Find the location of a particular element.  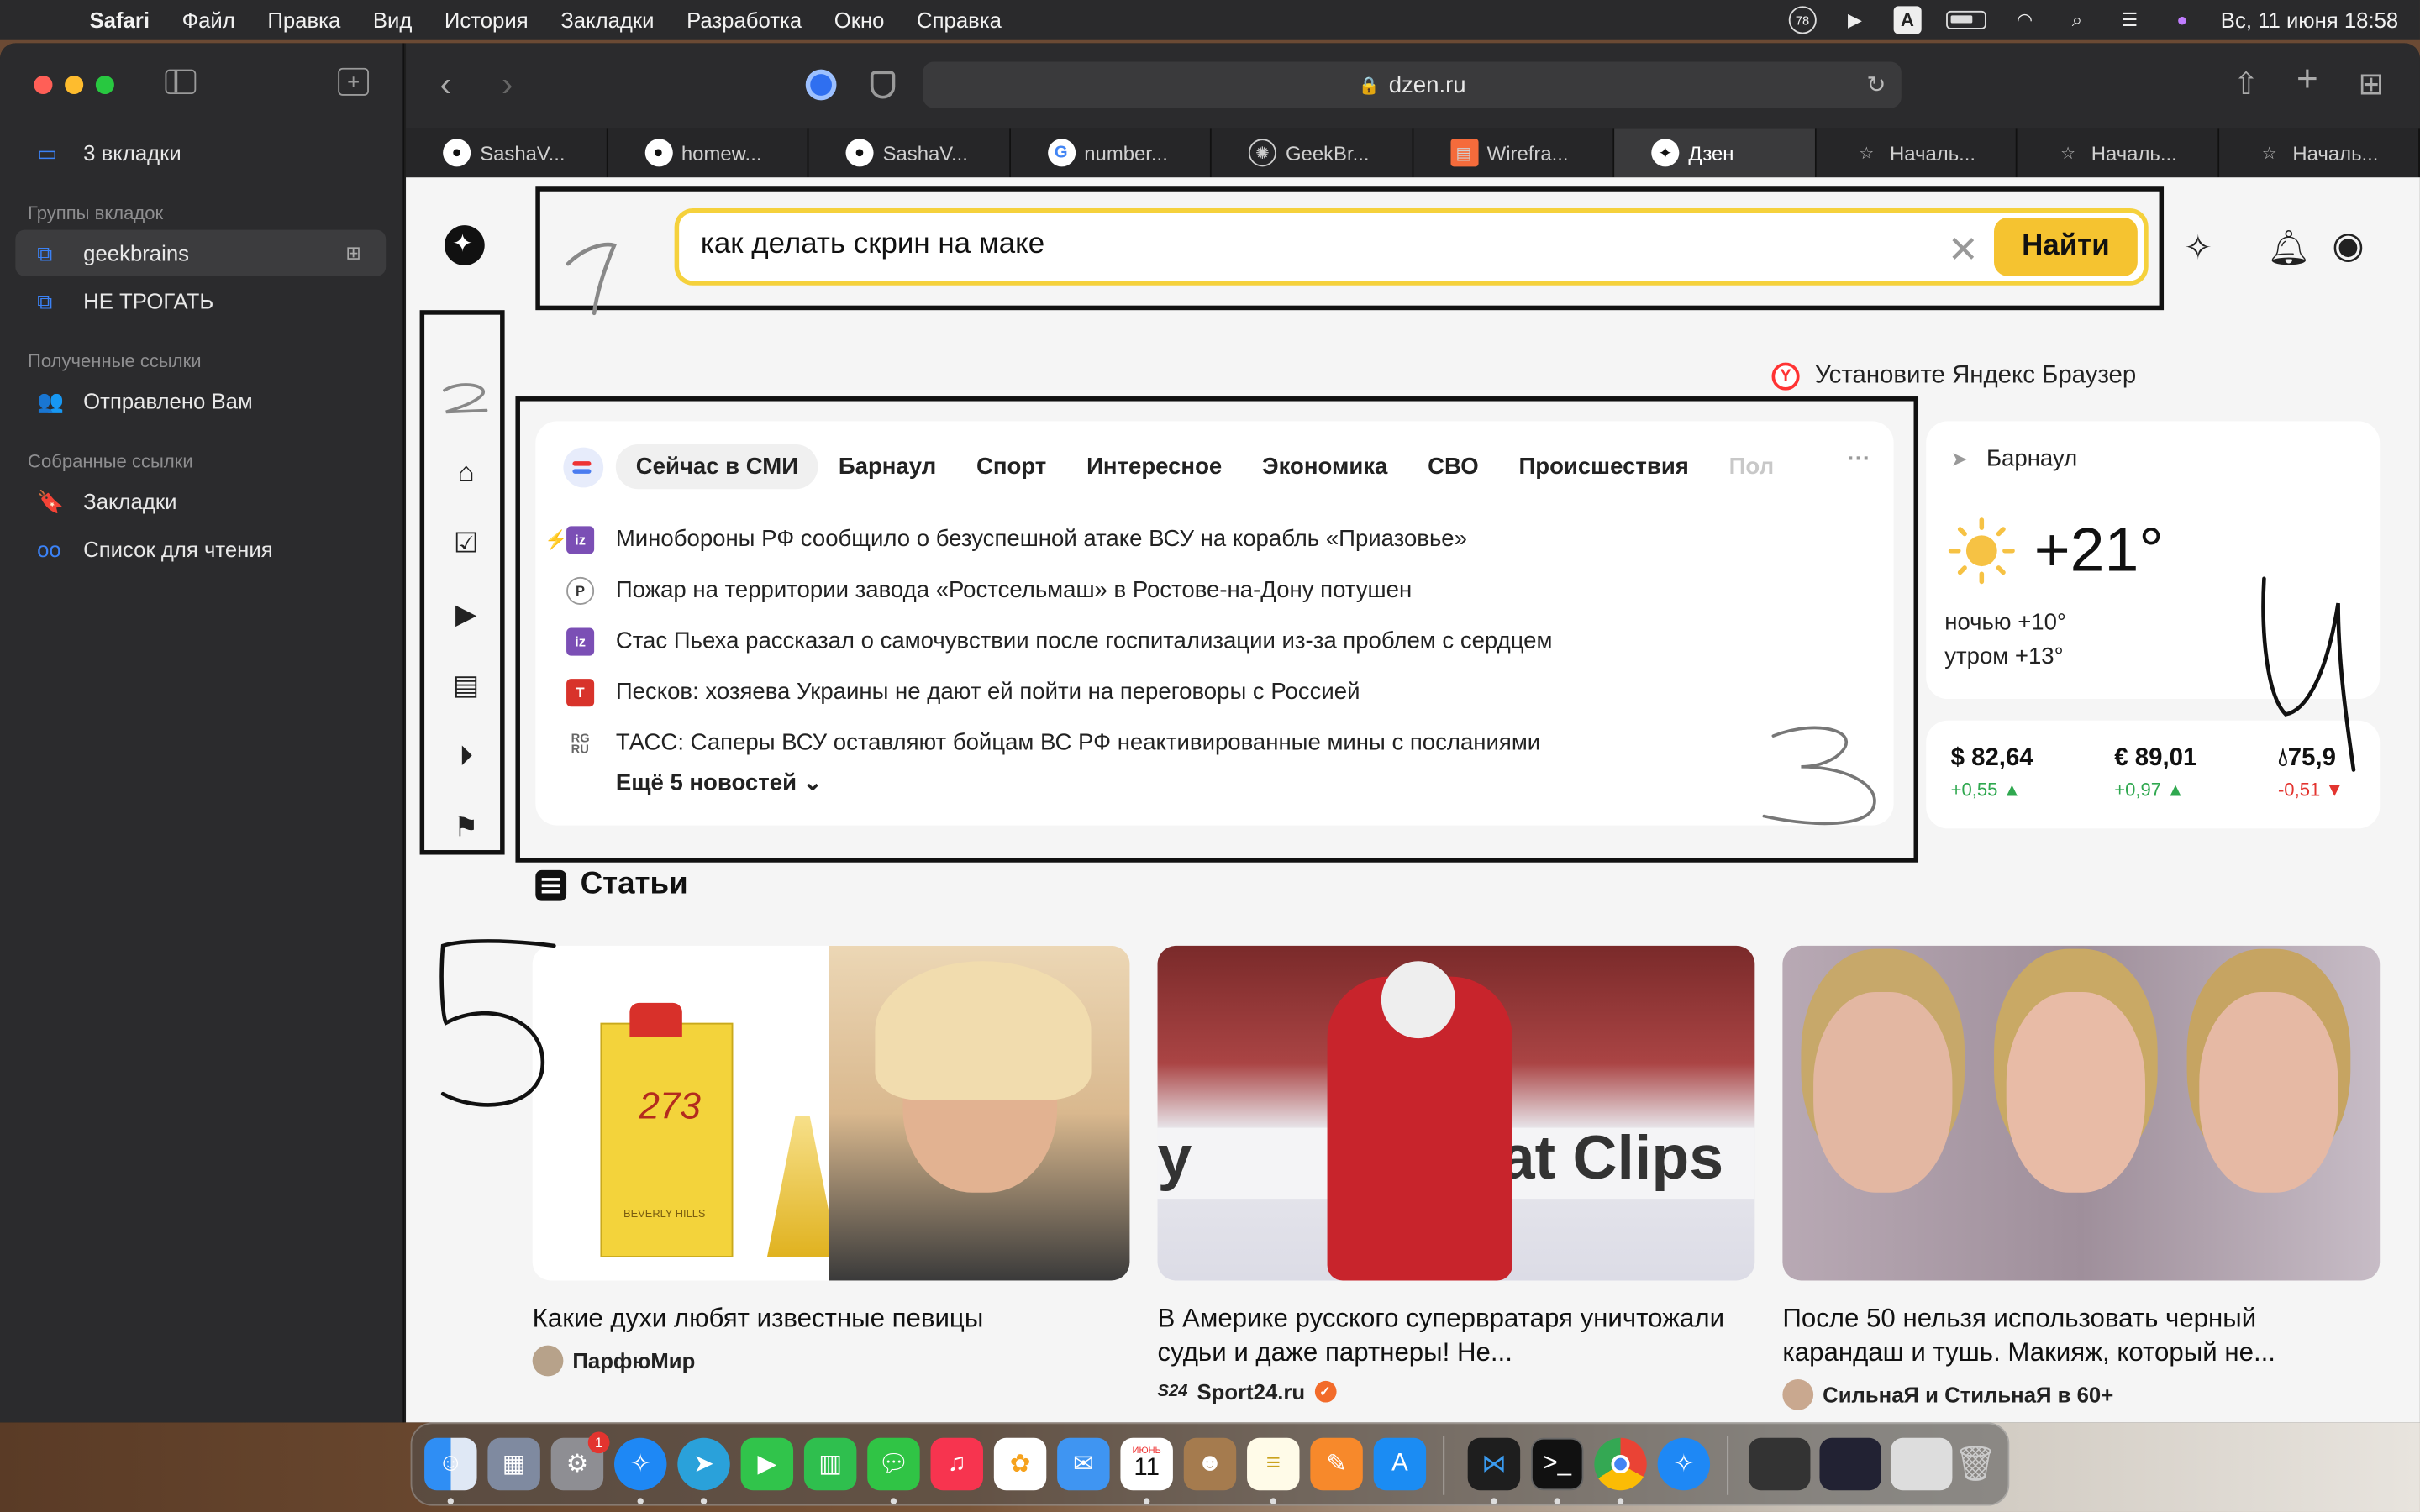

spotlight-search-icon: ⌕ is located at coordinates (2077, 19).